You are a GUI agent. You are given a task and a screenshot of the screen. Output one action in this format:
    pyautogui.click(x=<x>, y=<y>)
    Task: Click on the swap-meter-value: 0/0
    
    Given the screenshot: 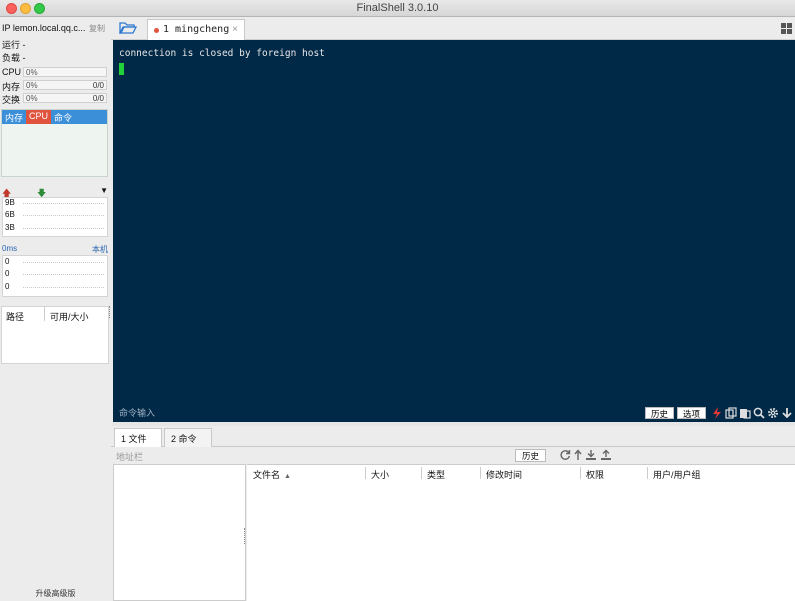 What is the action you would take?
    pyautogui.click(x=98, y=98)
    